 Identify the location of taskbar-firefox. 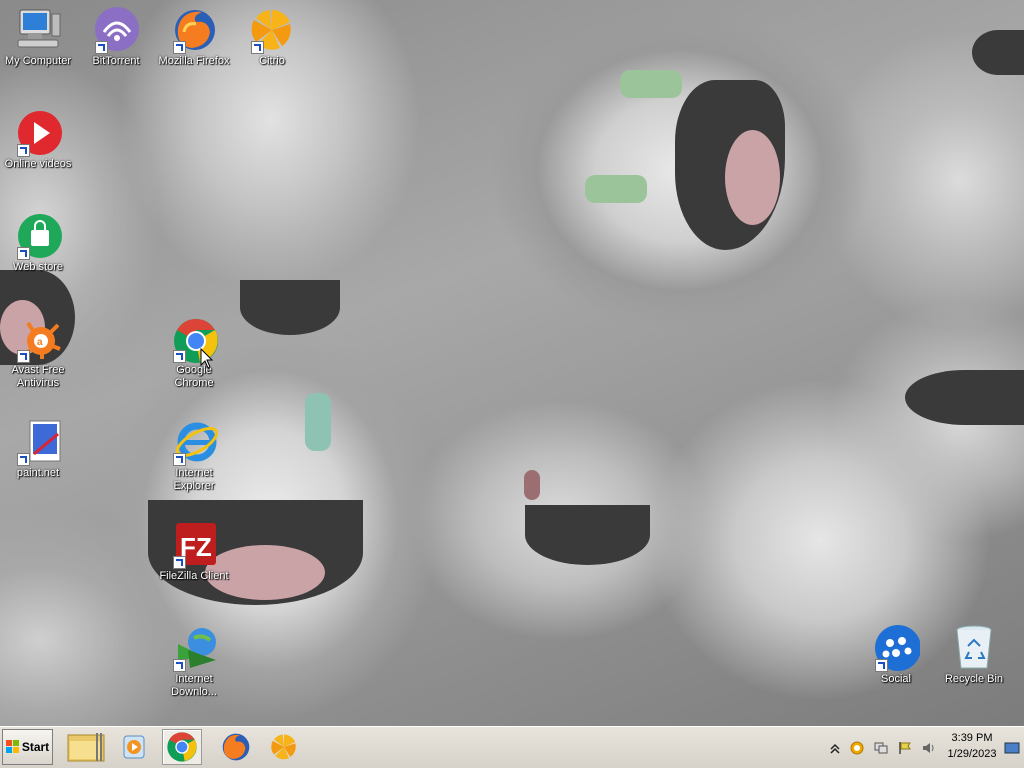
(236, 747).